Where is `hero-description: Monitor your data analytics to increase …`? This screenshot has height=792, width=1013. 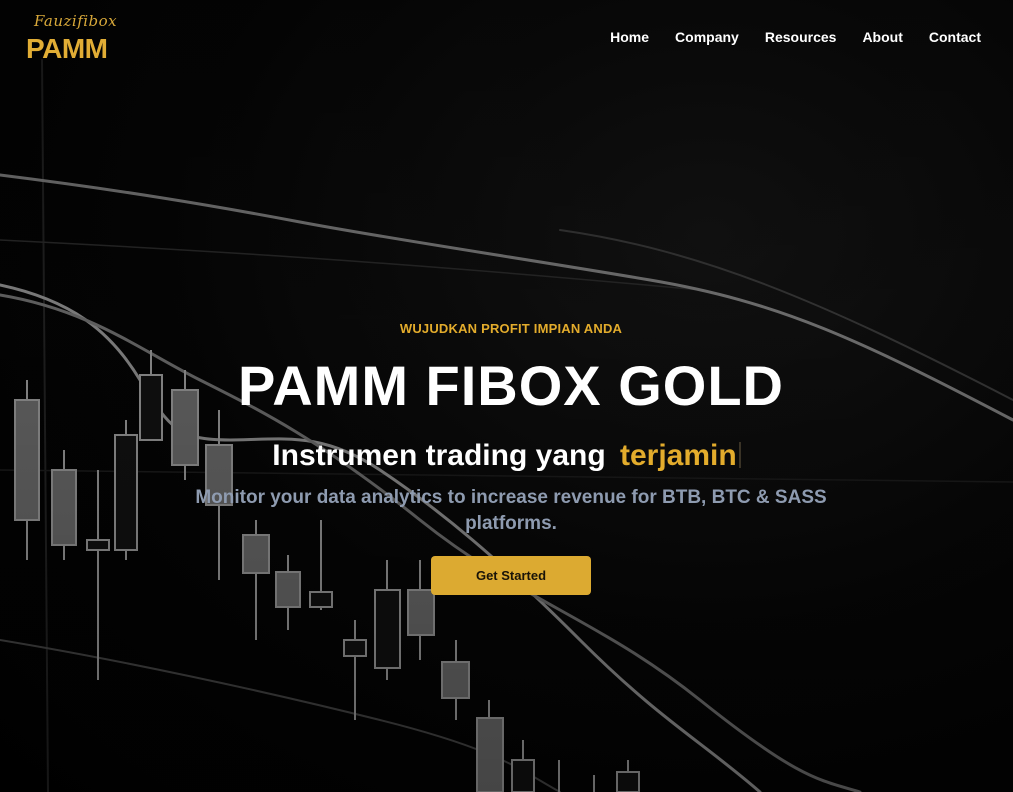 hero-description: Monitor your data analytics to increase … is located at coordinates (511, 510).